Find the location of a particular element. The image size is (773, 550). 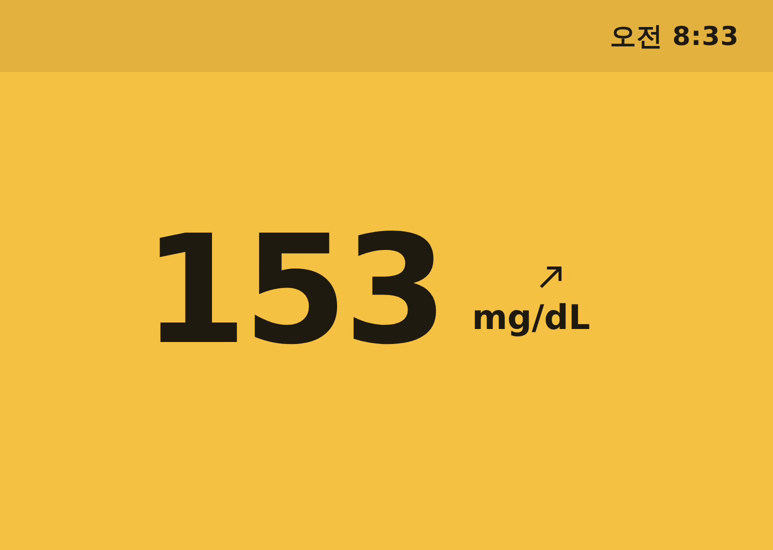

trend-arrow-icon is located at coordinates (551, 277).